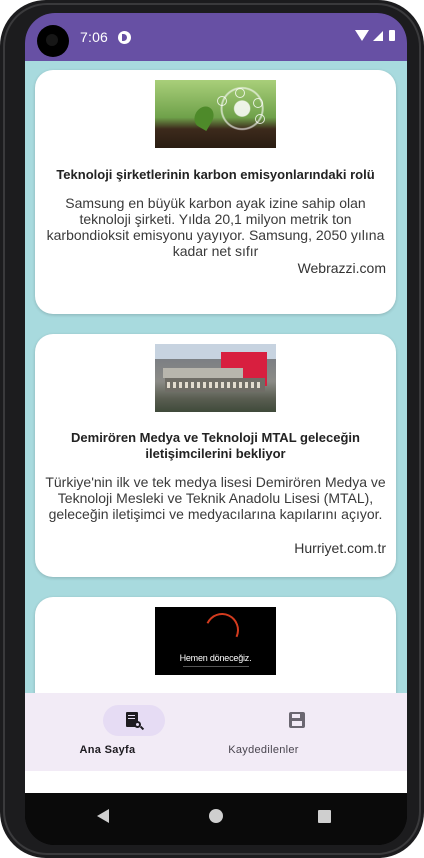 The height and width of the screenshot is (858, 424). I want to click on nav-item-saved: Kaydedilenler, so click(311, 732).